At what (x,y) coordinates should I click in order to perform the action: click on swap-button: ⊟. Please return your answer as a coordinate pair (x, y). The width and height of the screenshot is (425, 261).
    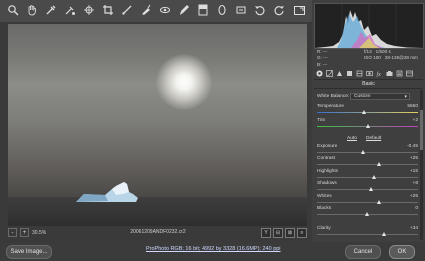
    Looking at the image, I should click on (278, 233).